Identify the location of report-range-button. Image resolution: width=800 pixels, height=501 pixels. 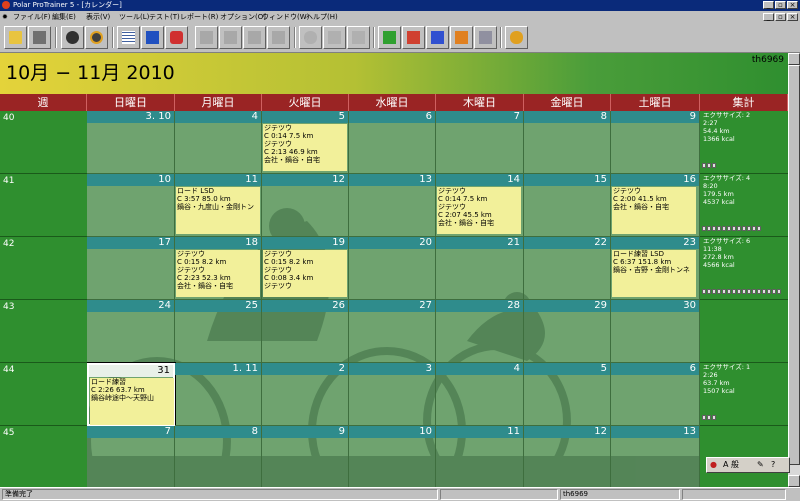
(461, 37).